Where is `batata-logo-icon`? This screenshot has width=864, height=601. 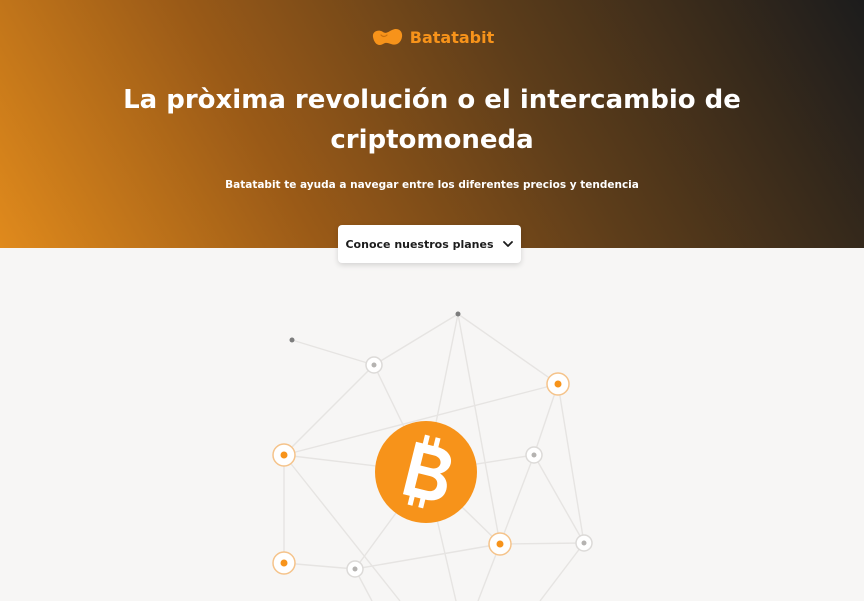 batata-logo-icon is located at coordinates (387, 37).